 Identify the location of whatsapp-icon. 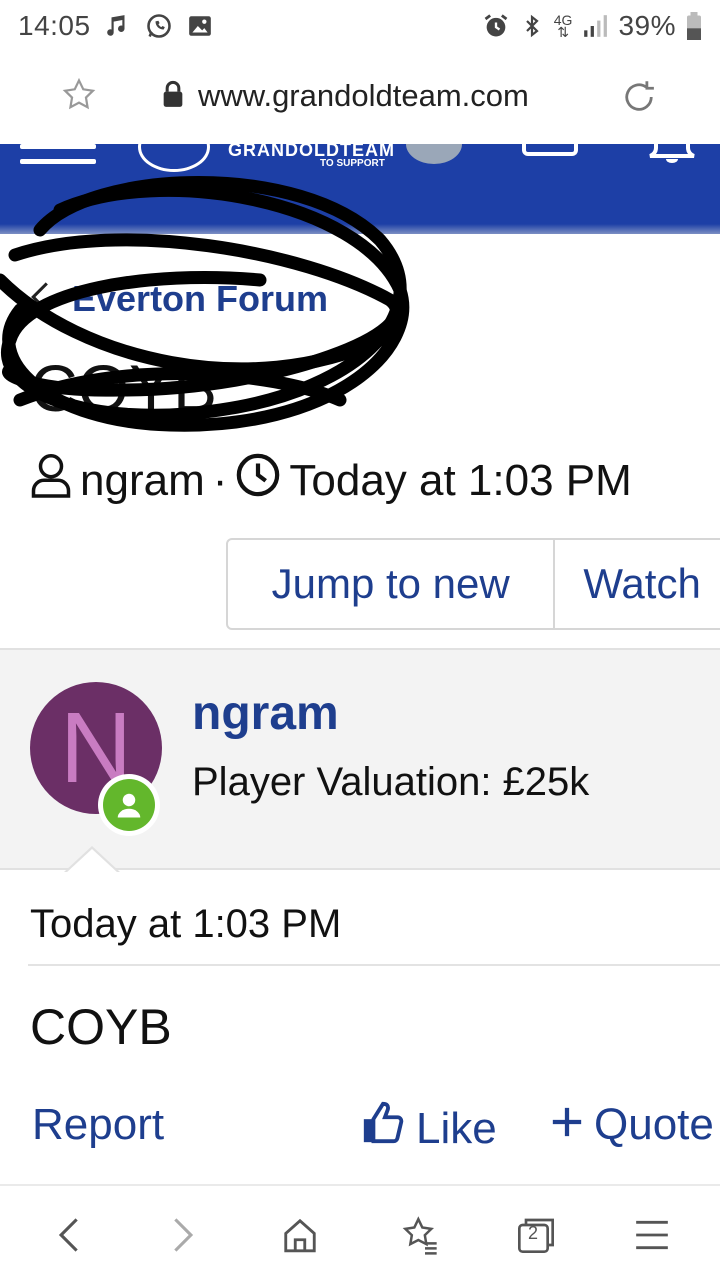
(159, 26).